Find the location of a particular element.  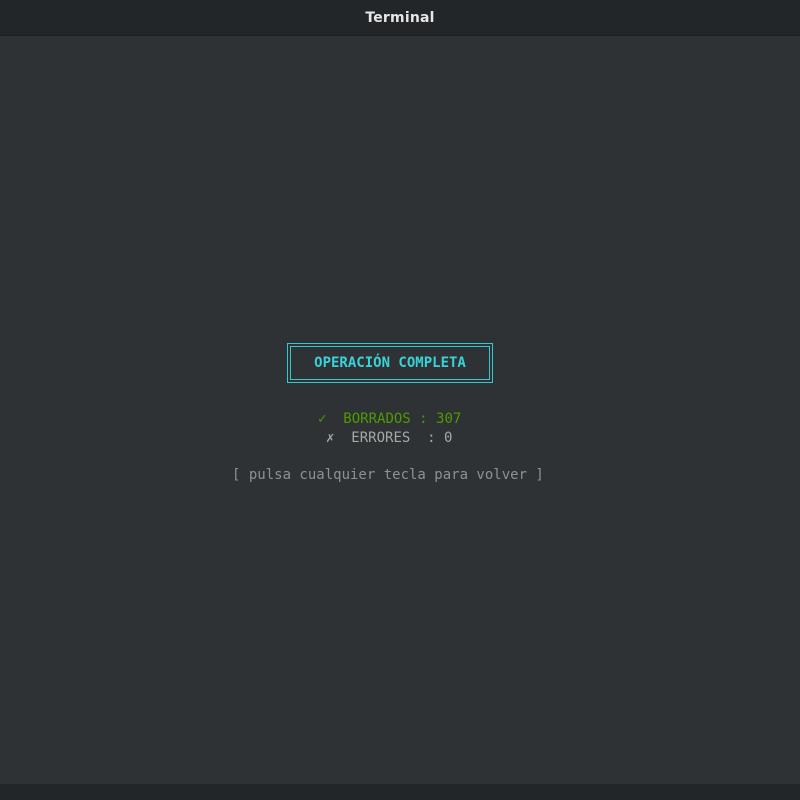

cross-icon: ✗ is located at coordinates (330, 438).